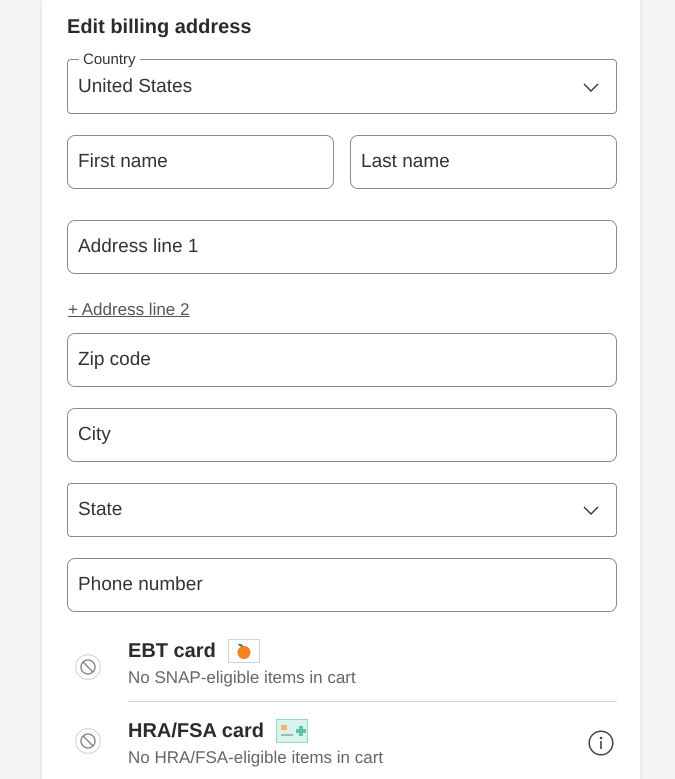 The height and width of the screenshot is (779, 675). What do you see at coordinates (109, 59) in the screenshot?
I see `floating-label: Country` at bounding box center [109, 59].